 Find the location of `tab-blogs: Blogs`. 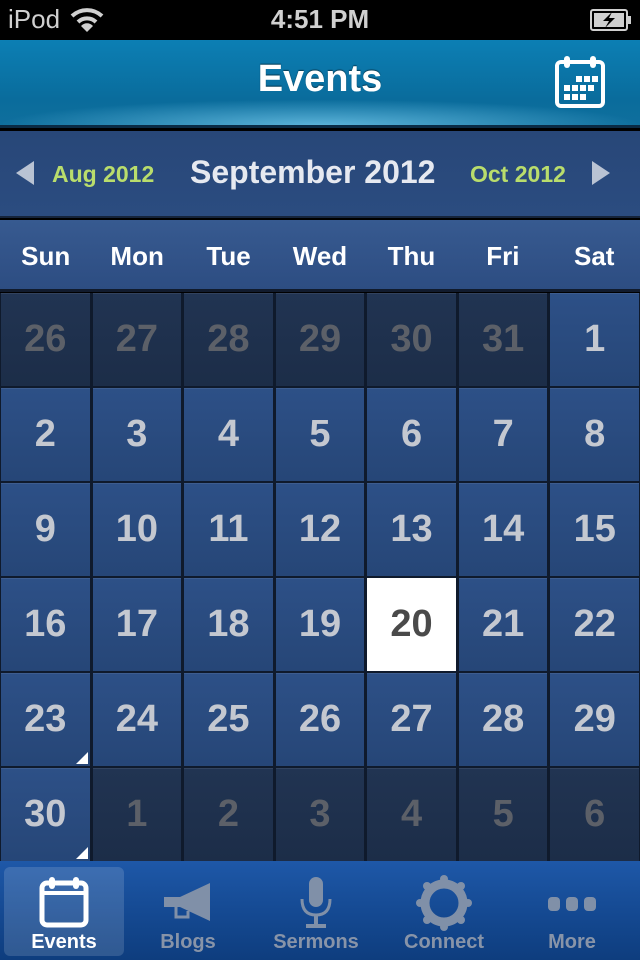

tab-blogs: Blogs is located at coordinates (188, 911).